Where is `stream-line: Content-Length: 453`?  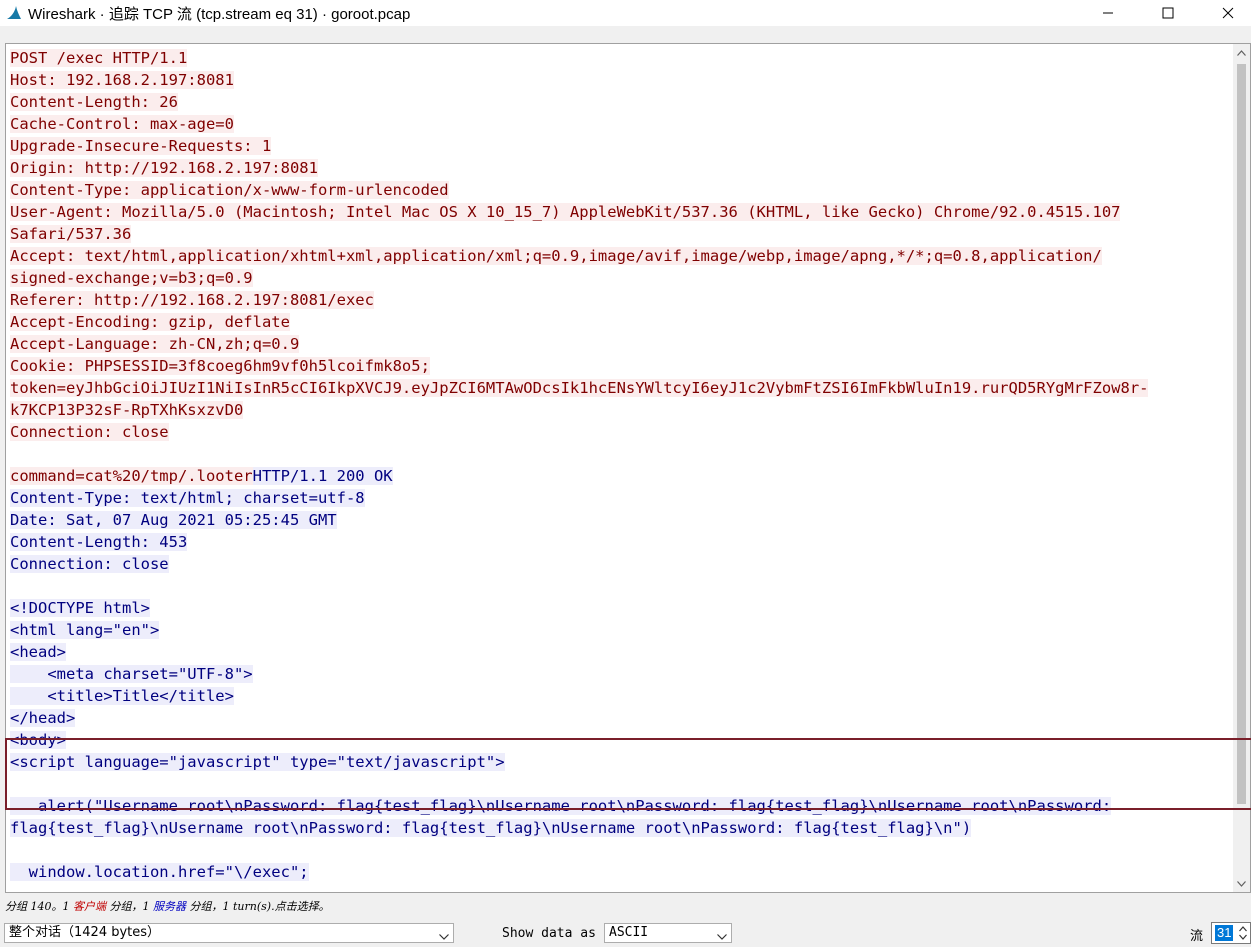
stream-line: Content-Length: 453 is located at coordinates (621, 542).